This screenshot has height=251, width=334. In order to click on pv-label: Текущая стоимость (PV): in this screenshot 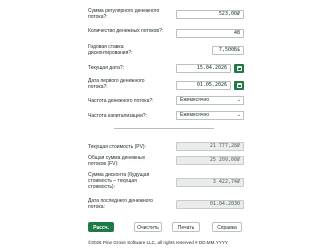, I will do `click(117, 147)`.